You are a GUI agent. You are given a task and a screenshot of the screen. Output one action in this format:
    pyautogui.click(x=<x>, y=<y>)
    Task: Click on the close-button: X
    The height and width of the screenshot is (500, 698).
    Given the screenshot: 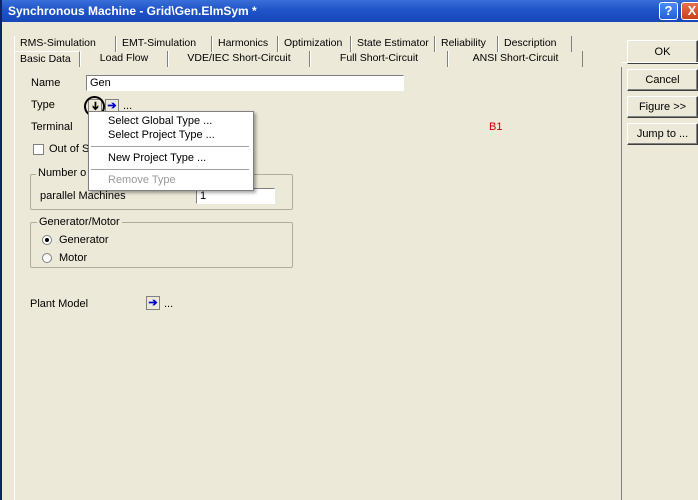 What is the action you would take?
    pyautogui.click(x=689, y=11)
    